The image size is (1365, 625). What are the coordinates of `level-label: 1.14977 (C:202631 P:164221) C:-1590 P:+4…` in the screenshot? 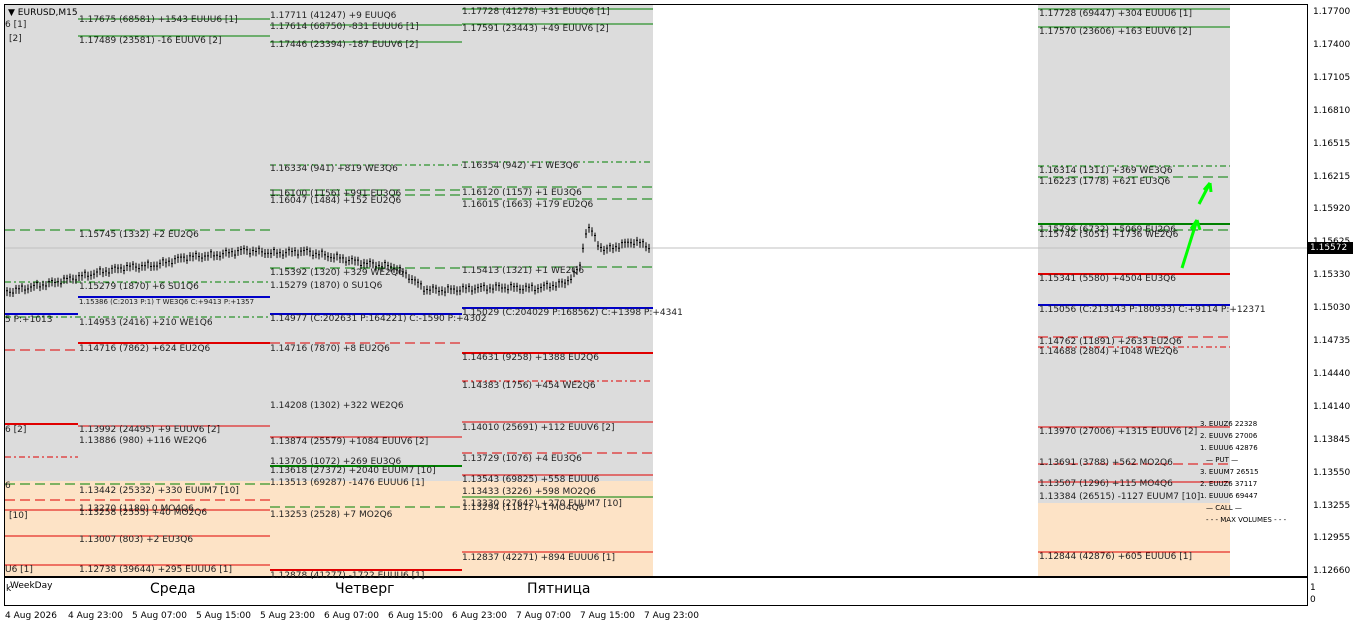 It's located at (378, 319).